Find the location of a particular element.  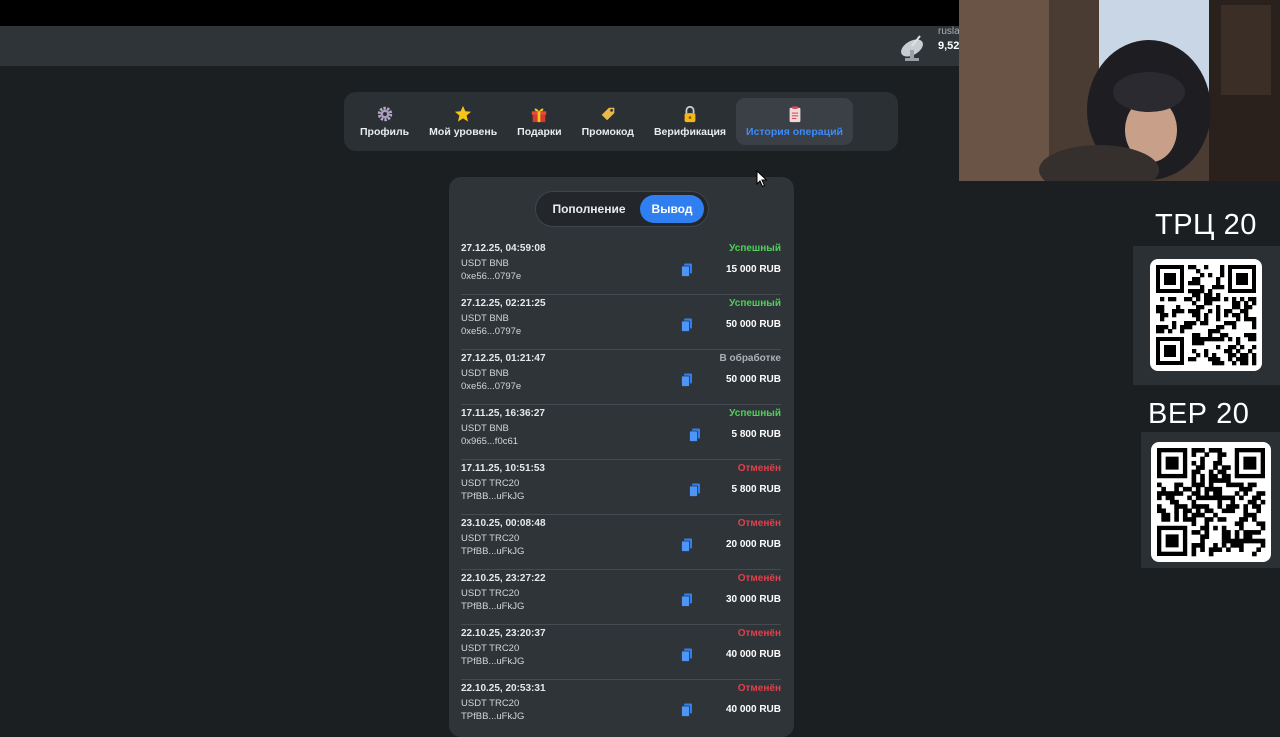

webcam-overlay is located at coordinates (1119, 90).